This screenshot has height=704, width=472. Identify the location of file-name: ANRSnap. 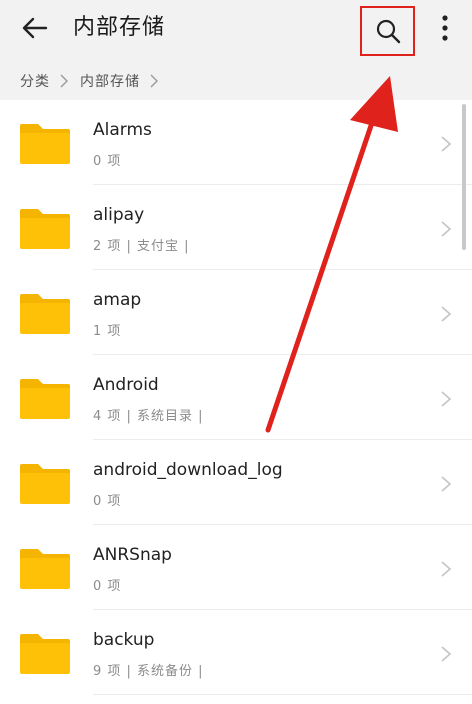
(132, 555).